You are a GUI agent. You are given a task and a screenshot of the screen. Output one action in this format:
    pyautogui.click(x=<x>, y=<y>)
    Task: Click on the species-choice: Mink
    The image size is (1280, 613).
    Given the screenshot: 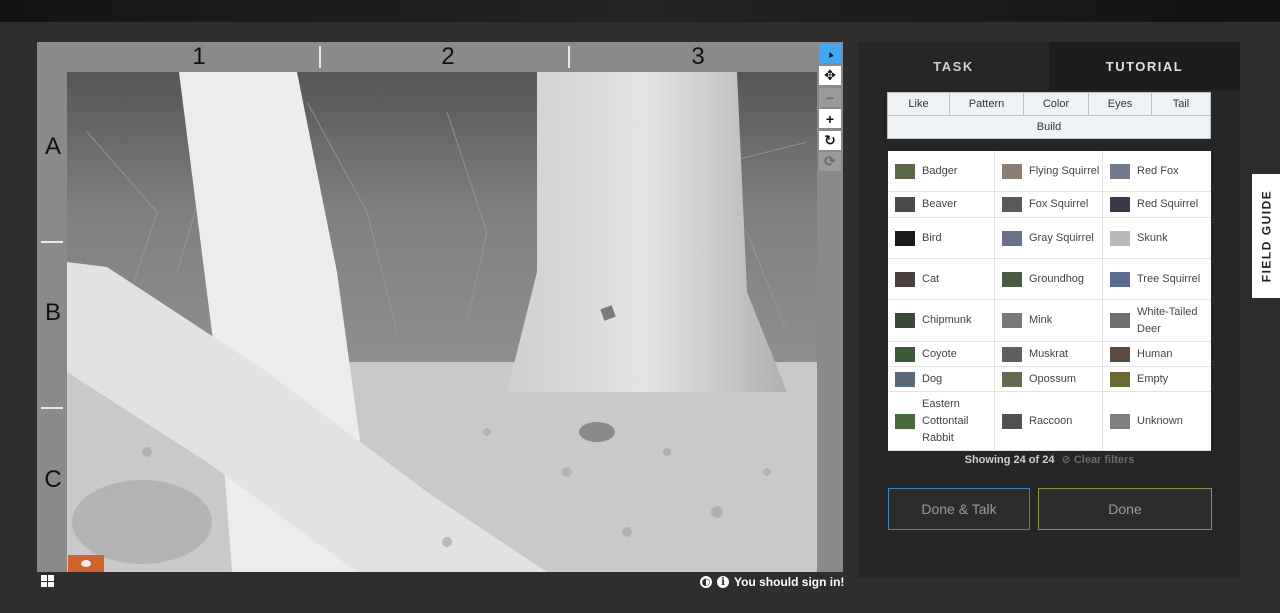 What is the action you would take?
    pyautogui.click(x=1049, y=321)
    